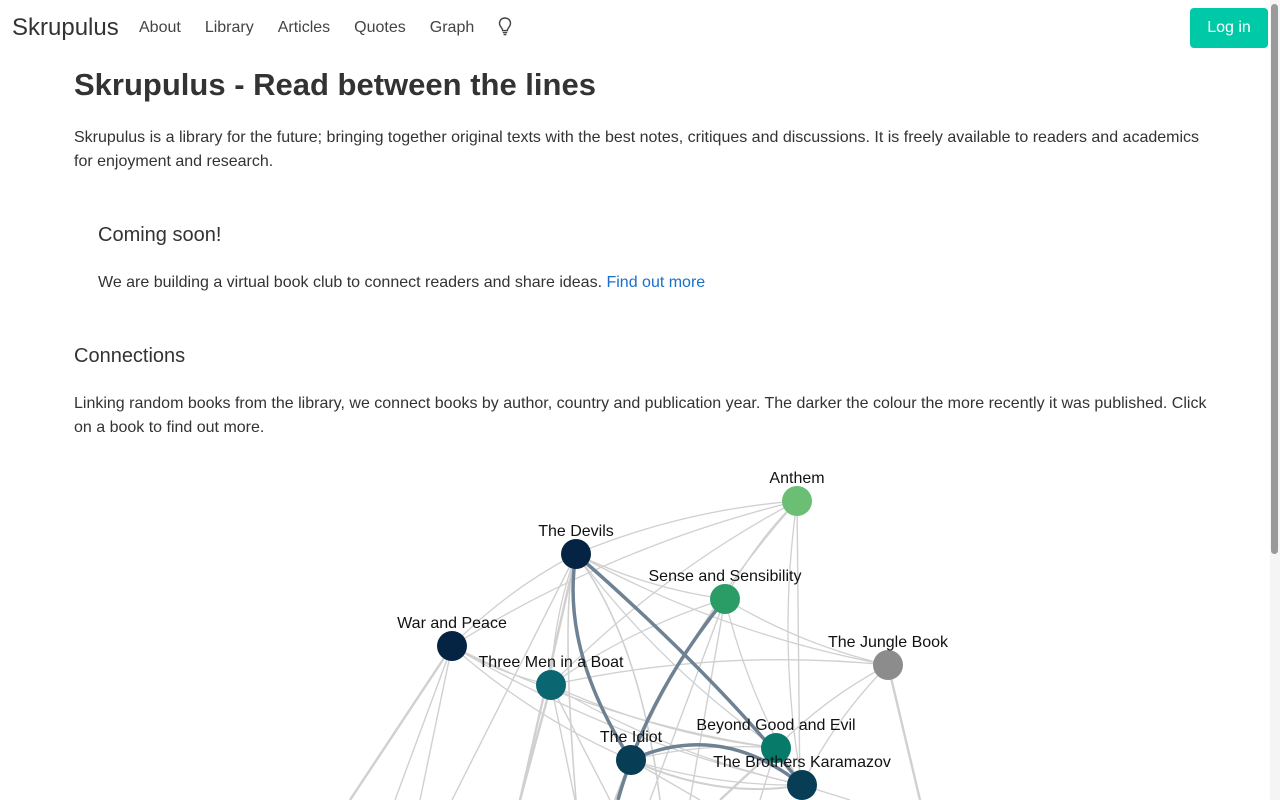 This screenshot has width=1280, height=800. What do you see at coordinates (888, 642) in the screenshot?
I see `graph-node-label: The Jungle Book` at bounding box center [888, 642].